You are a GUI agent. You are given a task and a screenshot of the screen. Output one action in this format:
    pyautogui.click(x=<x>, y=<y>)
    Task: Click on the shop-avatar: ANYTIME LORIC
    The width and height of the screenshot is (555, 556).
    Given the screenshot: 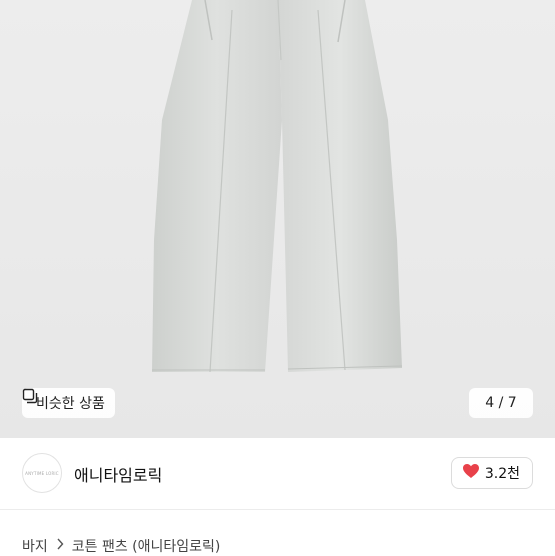 What is the action you would take?
    pyautogui.click(x=42, y=473)
    